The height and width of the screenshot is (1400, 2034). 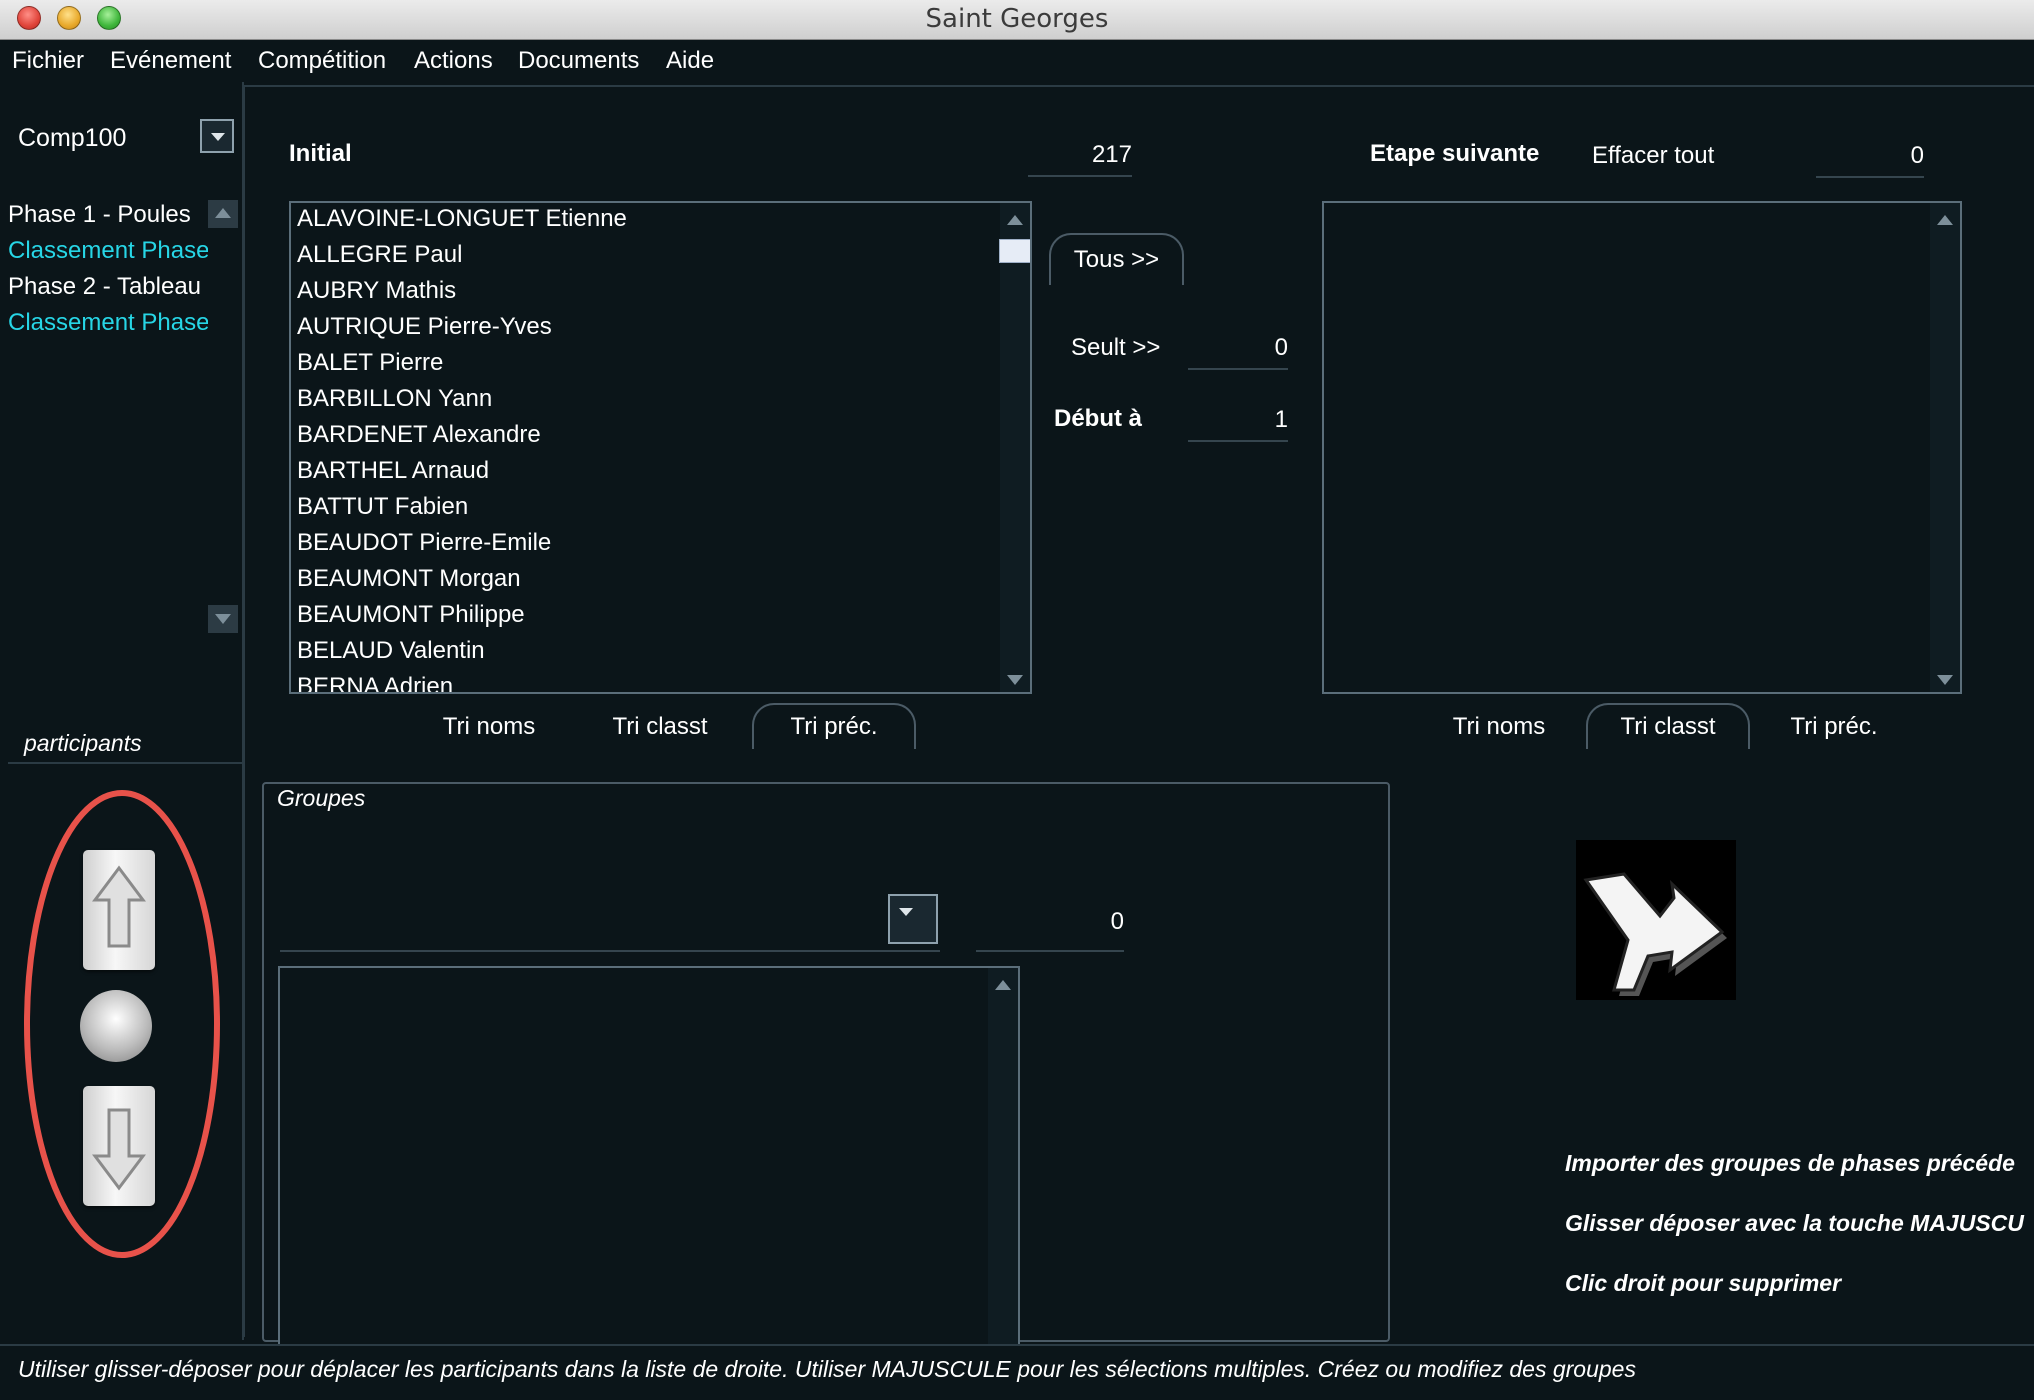 What do you see at coordinates (913, 919) in the screenshot?
I see `groups-dropdown-button` at bounding box center [913, 919].